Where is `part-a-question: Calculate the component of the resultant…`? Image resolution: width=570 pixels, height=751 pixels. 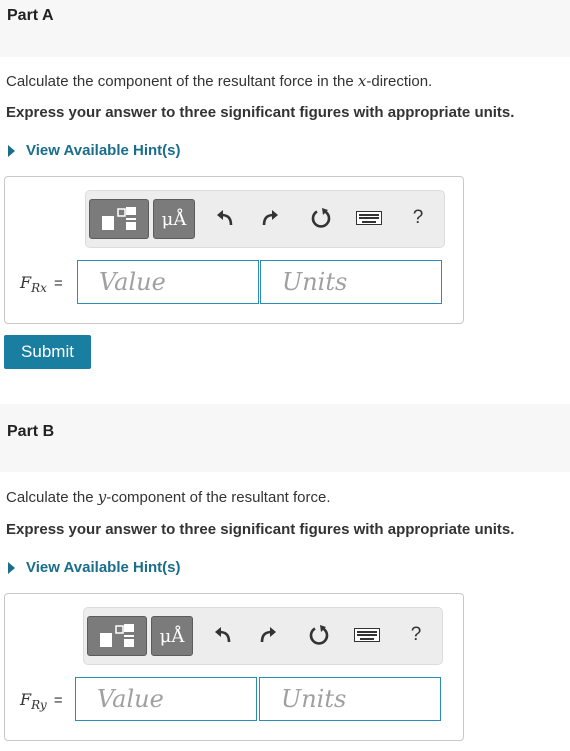
part-a-question: Calculate the component of the resultant… is located at coordinates (219, 81).